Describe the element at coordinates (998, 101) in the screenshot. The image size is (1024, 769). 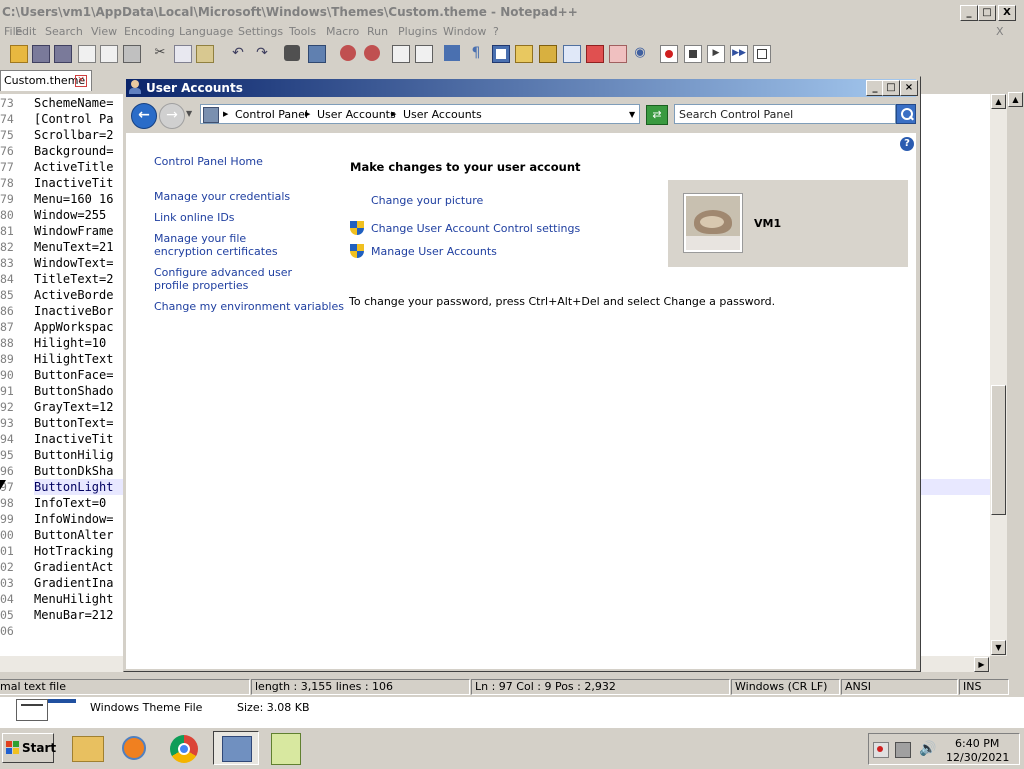
I see `scroll-up-icon: ▲` at that location.